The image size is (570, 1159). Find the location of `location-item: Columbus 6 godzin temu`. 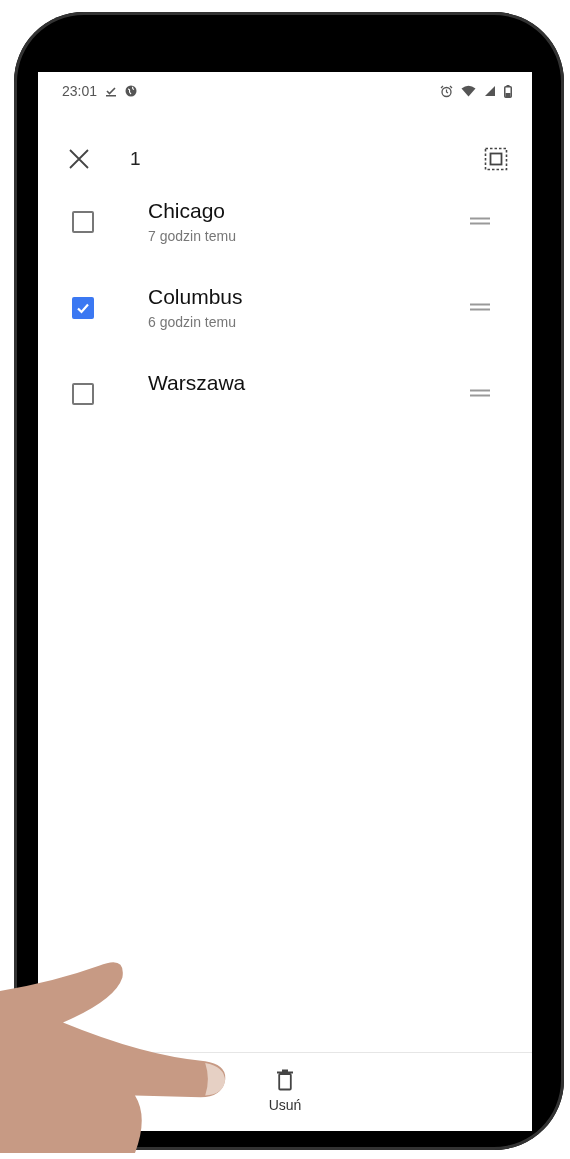

location-item: Columbus 6 godzin temu is located at coordinates (285, 322).